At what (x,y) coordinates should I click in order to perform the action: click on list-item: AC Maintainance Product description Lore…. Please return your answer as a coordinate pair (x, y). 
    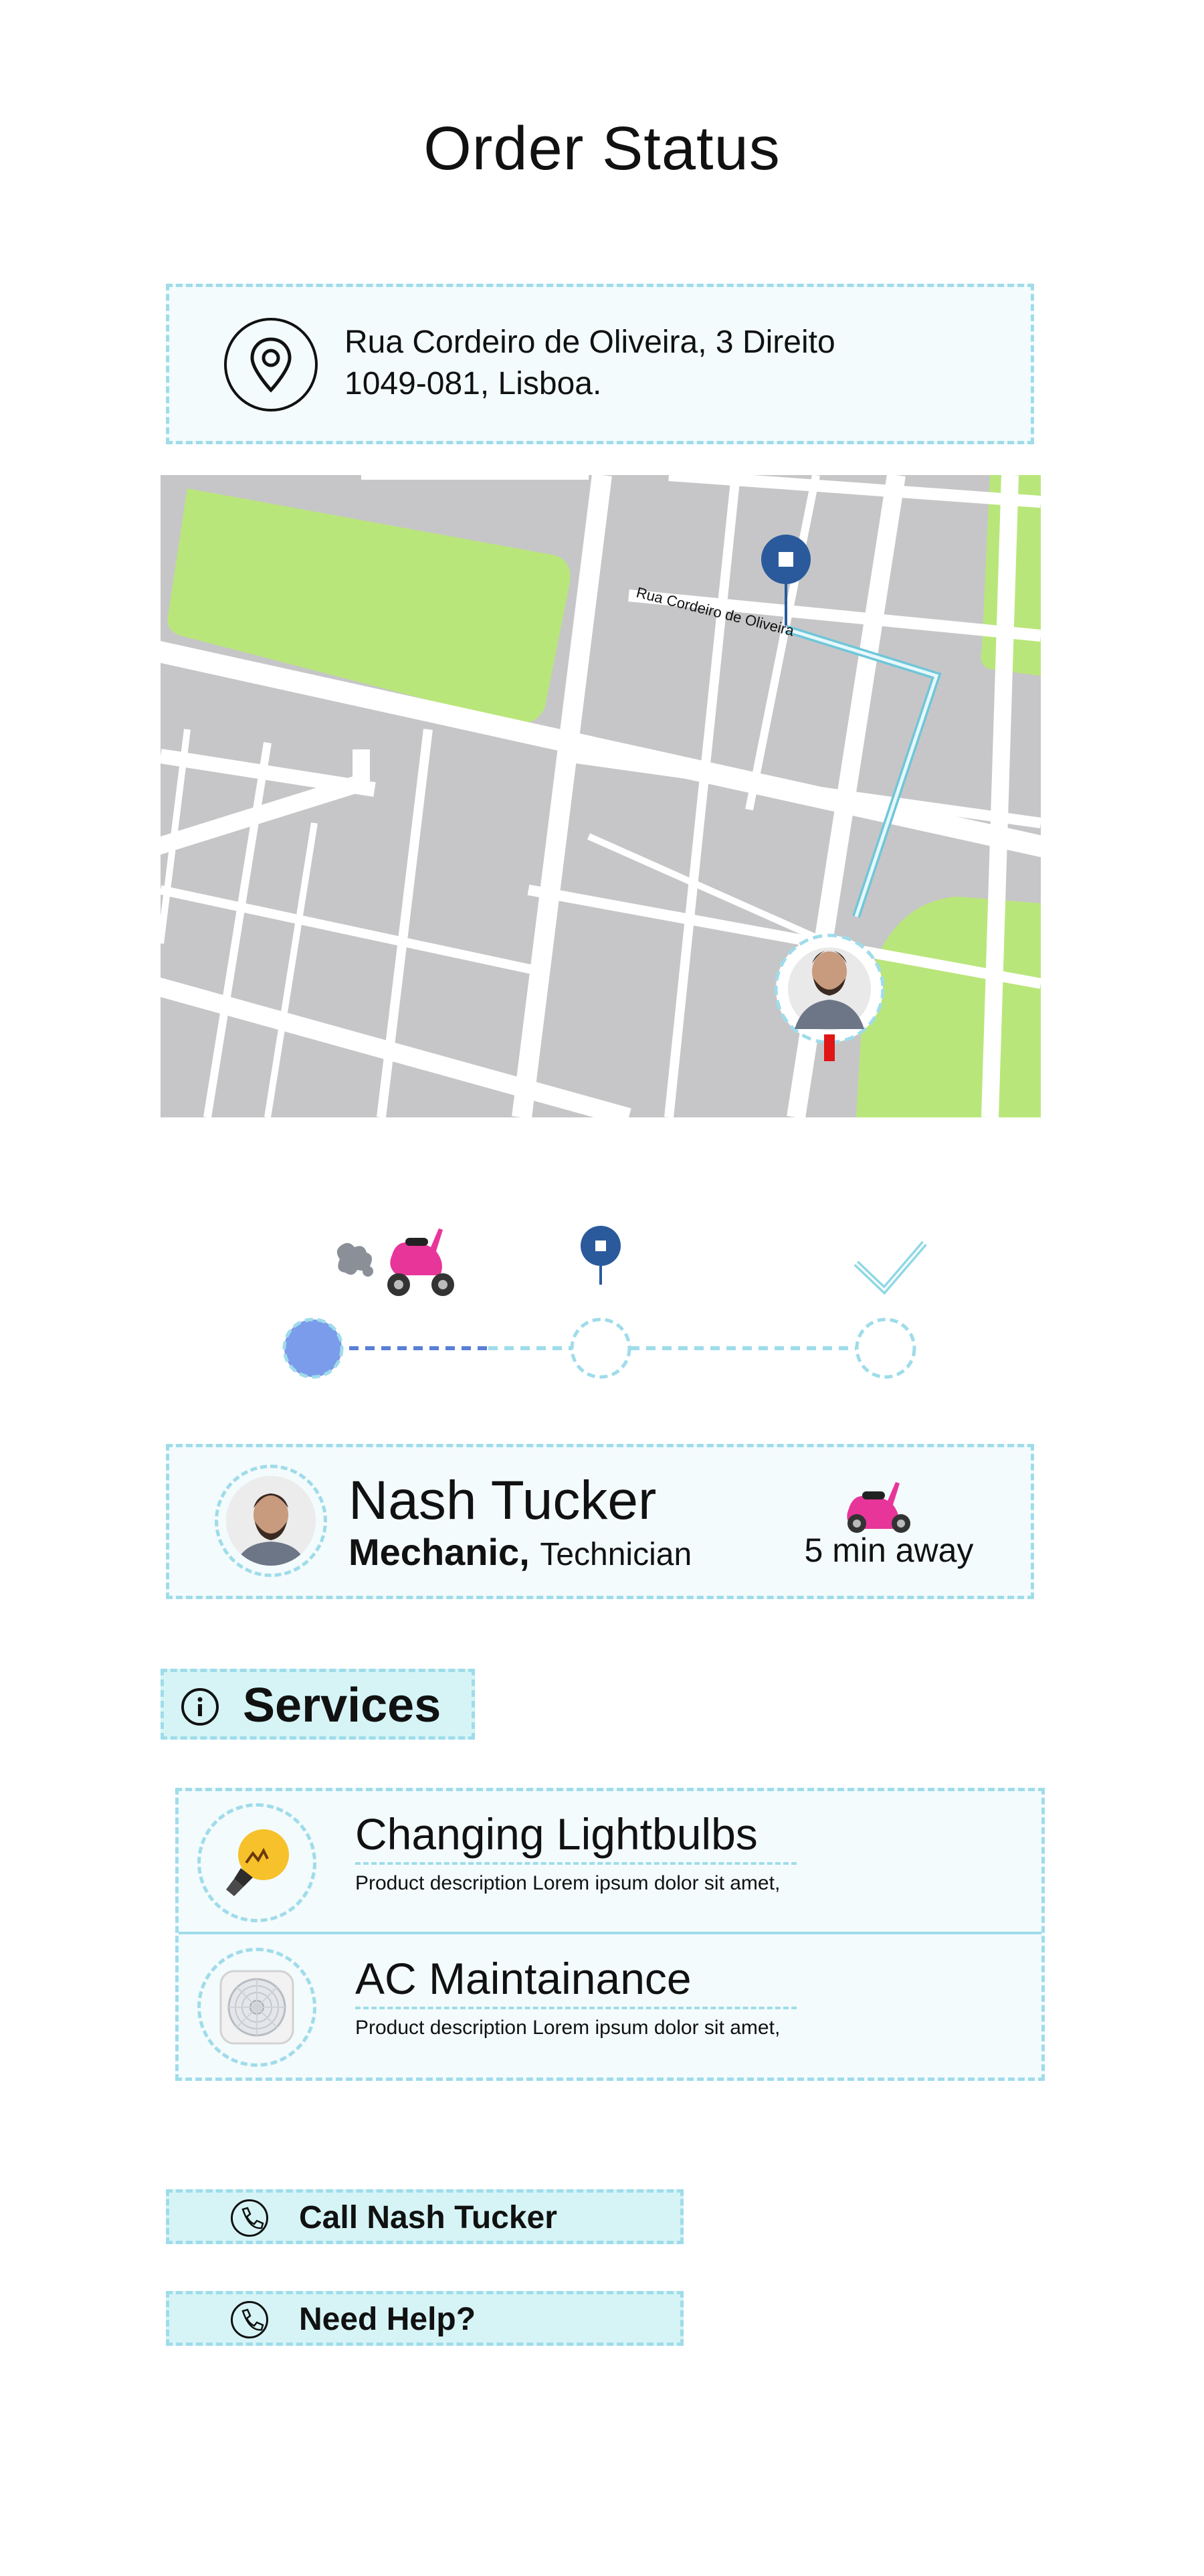
    Looking at the image, I should click on (610, 2007).